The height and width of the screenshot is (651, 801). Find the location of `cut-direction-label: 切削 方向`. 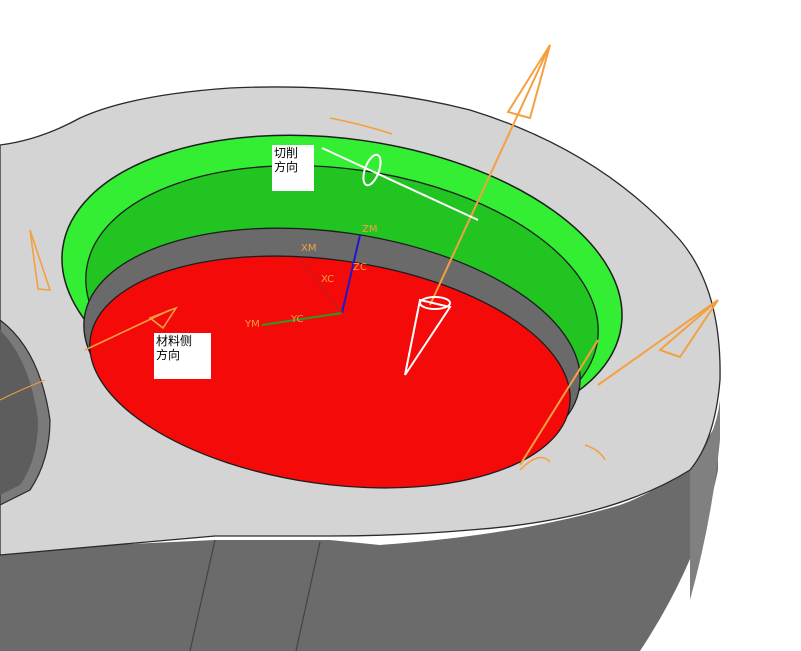

cut-direction-label: 切削 方向 is located at coordinates (293, 168).